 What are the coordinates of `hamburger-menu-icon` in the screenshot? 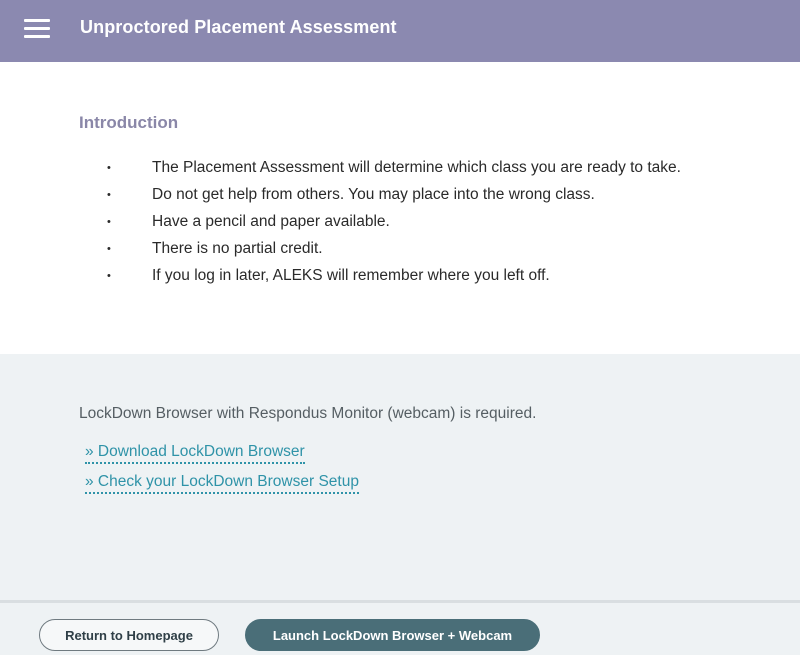 It's located at (37, 28).